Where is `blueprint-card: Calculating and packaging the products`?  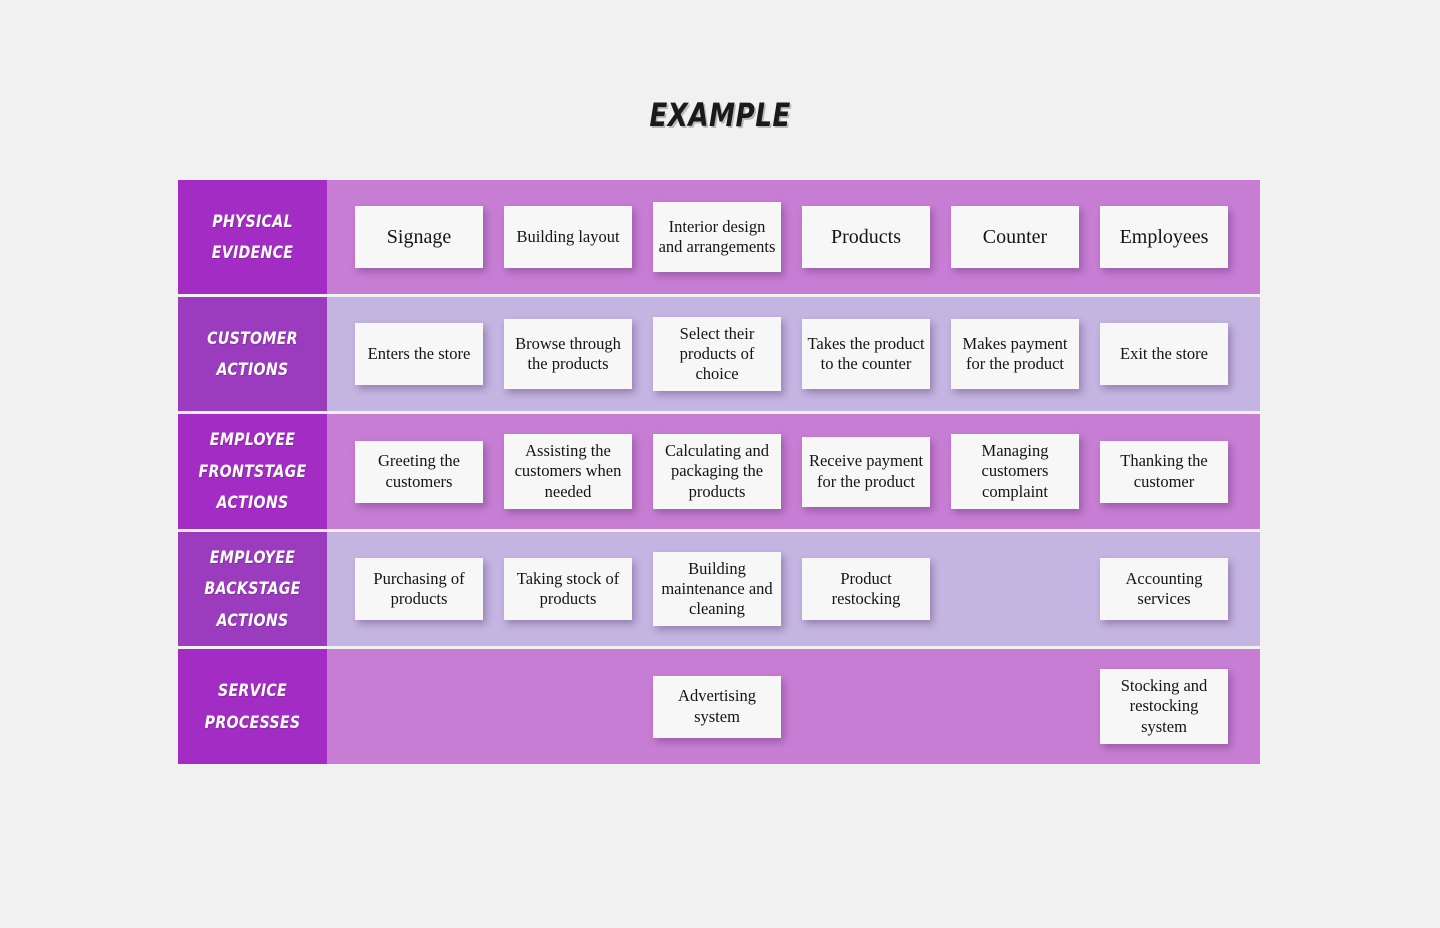 blueprint-card: Calculating and packaging the products is located at coordinates (717, 471).